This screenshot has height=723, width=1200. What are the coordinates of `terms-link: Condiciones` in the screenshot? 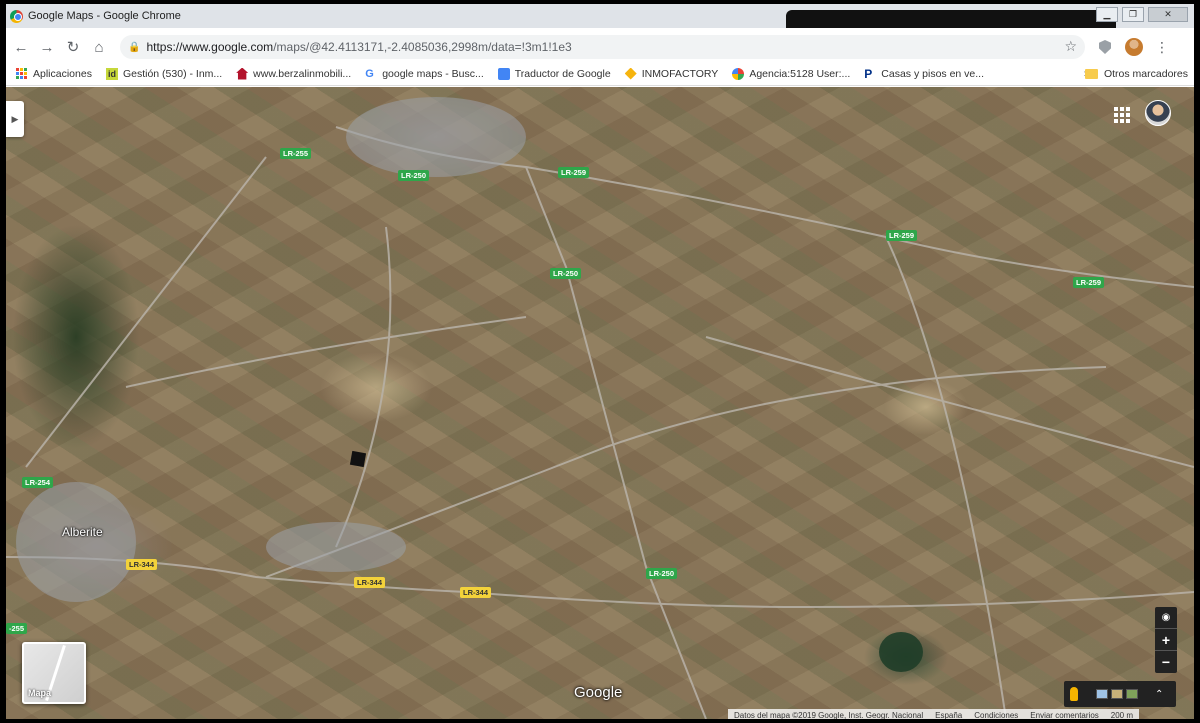 It's located at (996, 715).